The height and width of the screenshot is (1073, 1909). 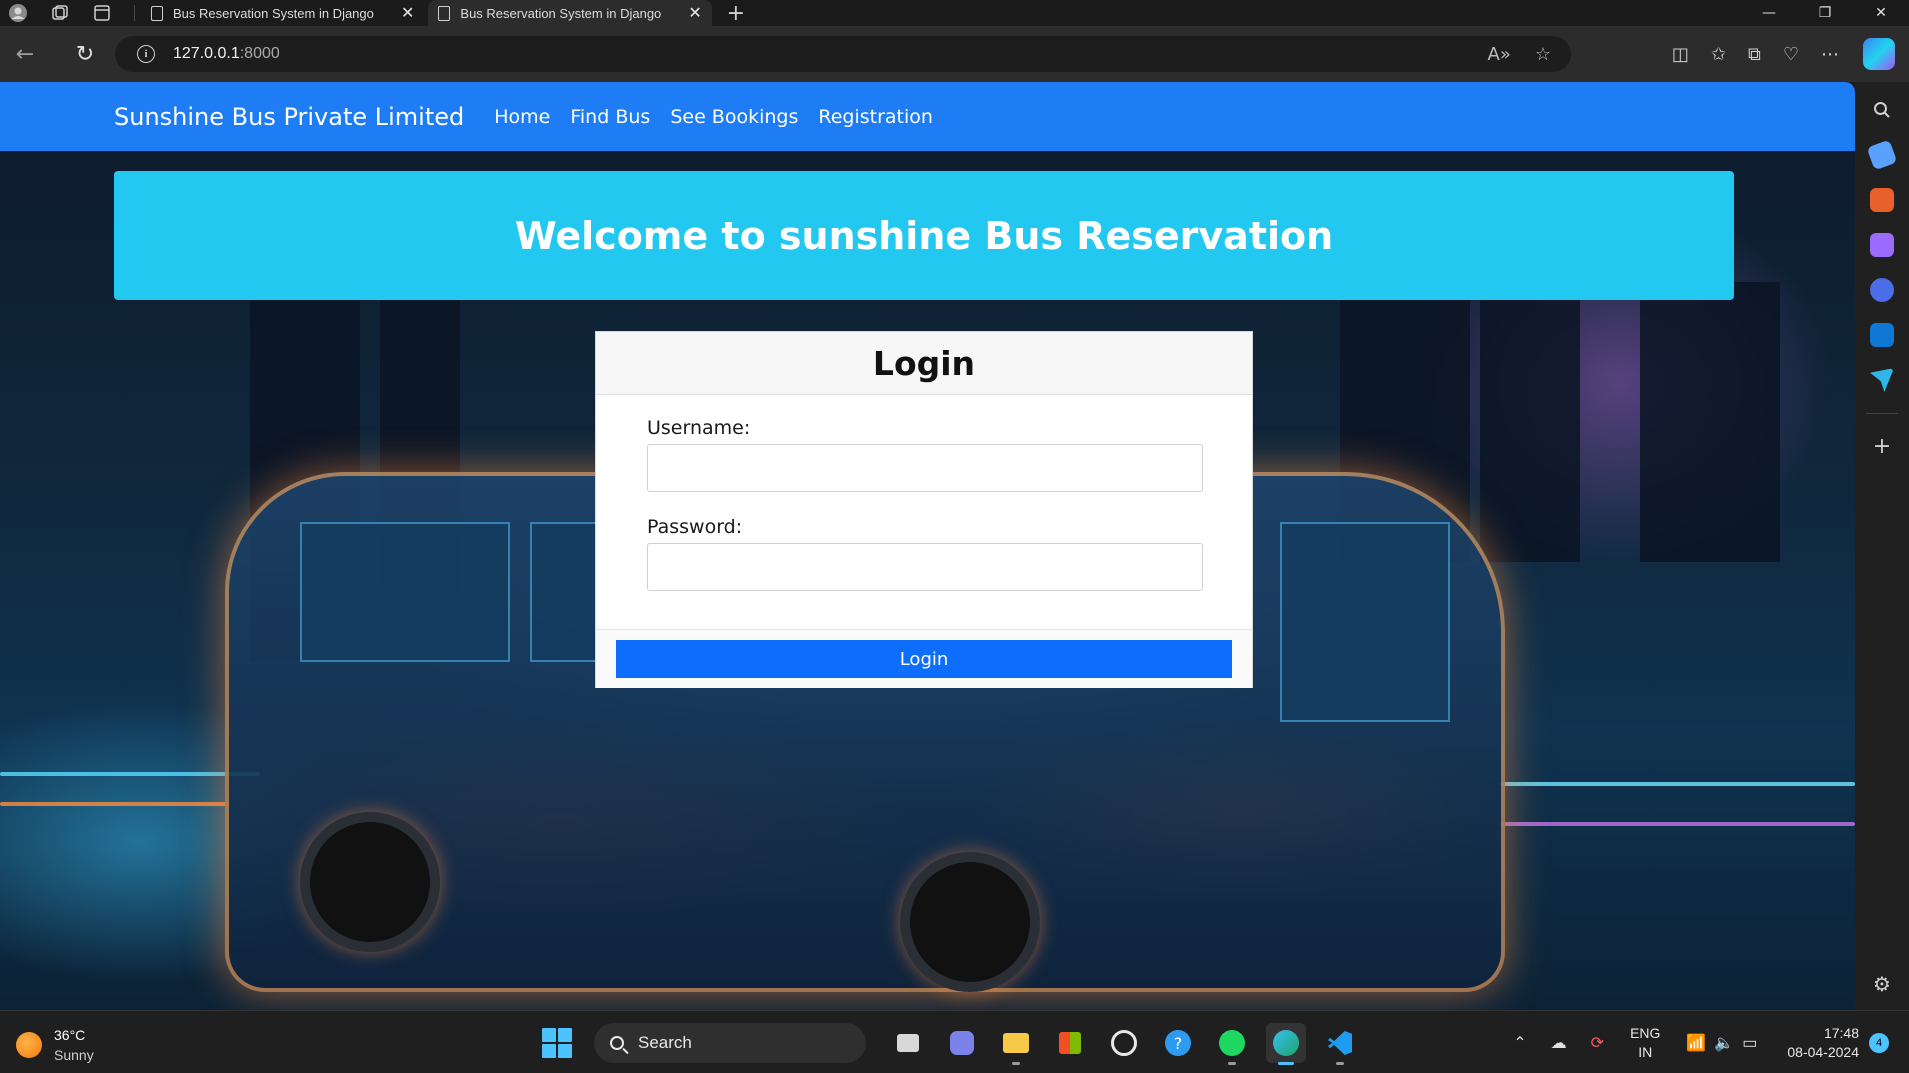 I want to click on taskbar-apps: Search ?, so click(x=951, y=1043).